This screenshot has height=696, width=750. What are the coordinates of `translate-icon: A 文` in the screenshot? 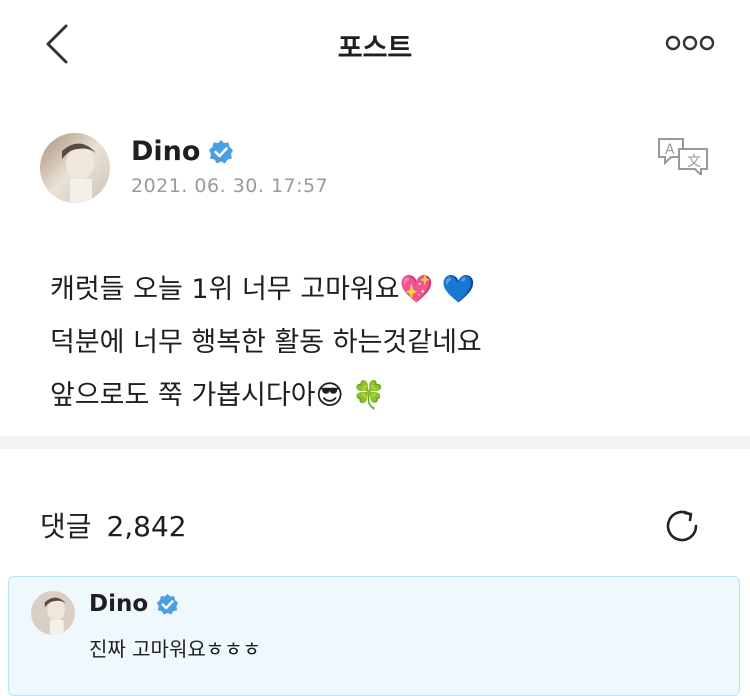 It's located at (683, 158).